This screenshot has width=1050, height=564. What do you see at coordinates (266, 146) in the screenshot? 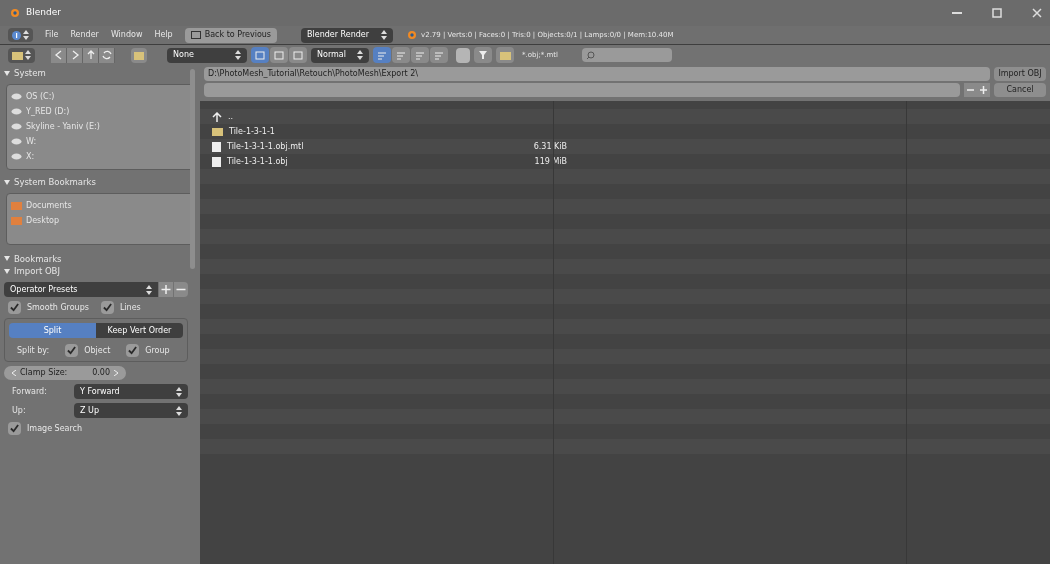
I see `file-name: Tile-1-3-1-1.obj.mtl` at bounding box center [266, 146].